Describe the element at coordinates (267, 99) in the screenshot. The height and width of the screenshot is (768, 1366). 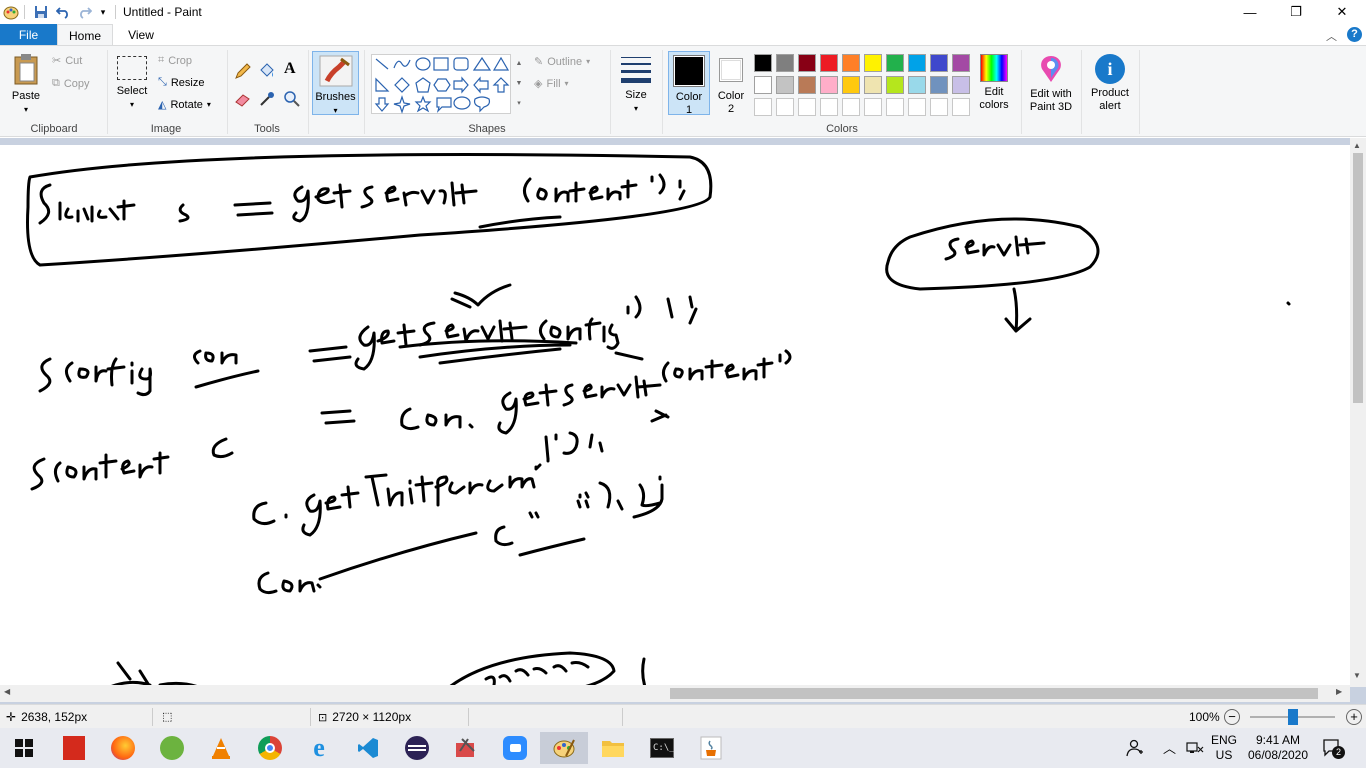
I see `color-picker-icon` at that location.